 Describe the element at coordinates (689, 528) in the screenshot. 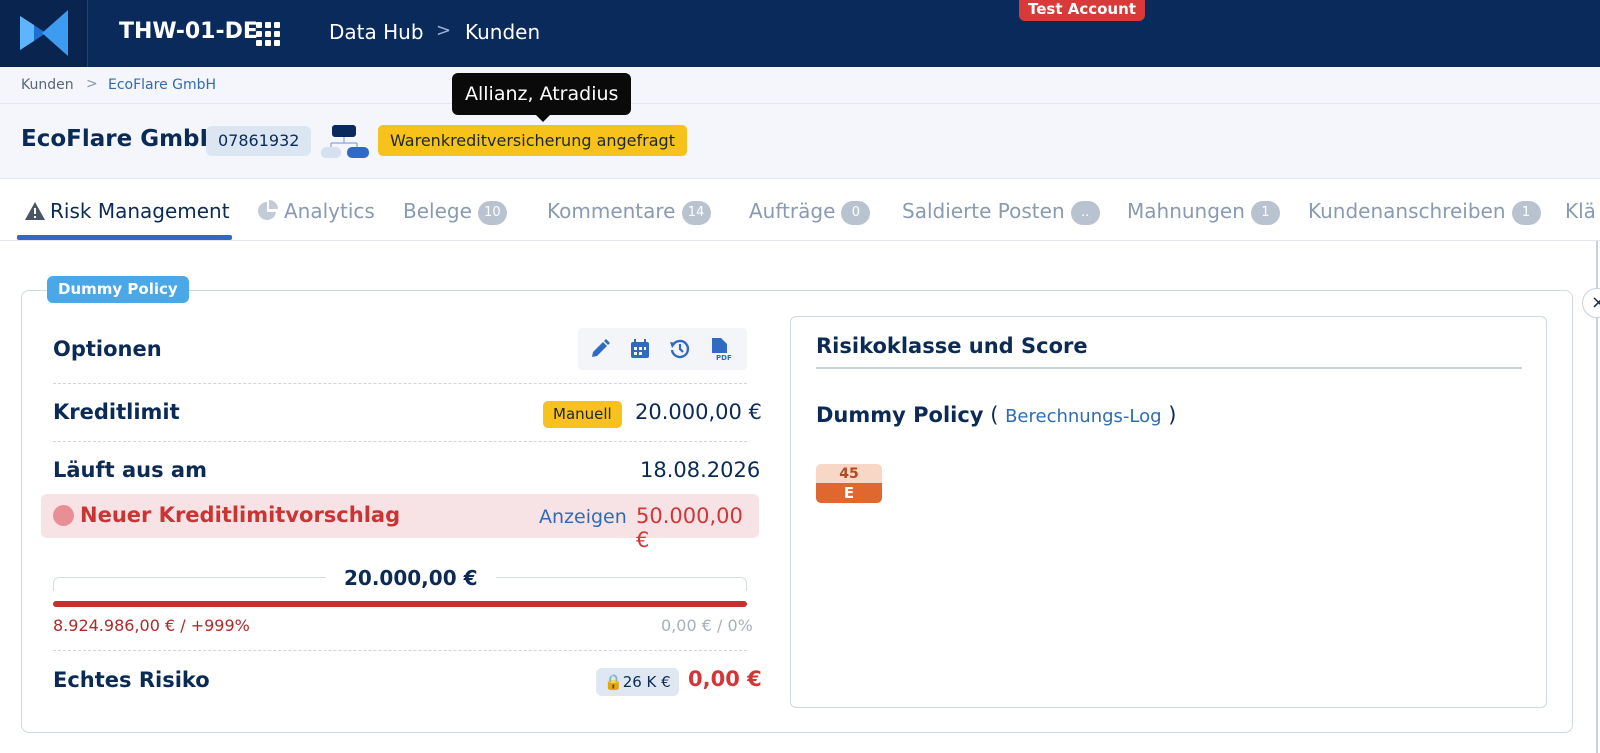

I see `proposal-value: 50.000,00 €` at that location.